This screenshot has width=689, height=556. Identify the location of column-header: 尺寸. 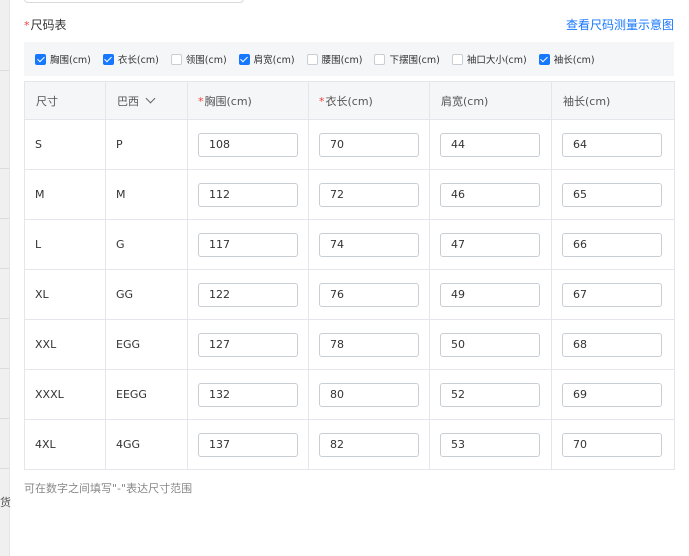
(65, 100).